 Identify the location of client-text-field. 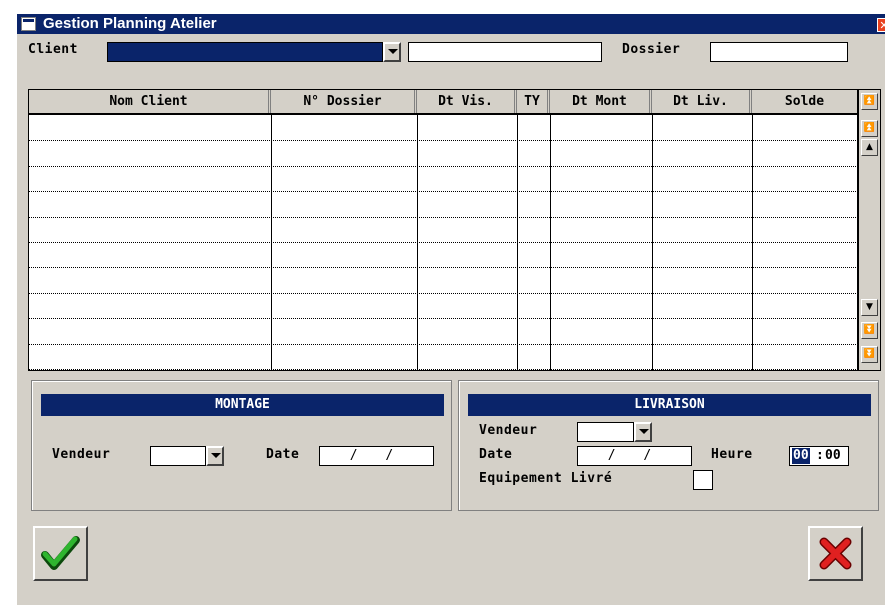
(505, 52).